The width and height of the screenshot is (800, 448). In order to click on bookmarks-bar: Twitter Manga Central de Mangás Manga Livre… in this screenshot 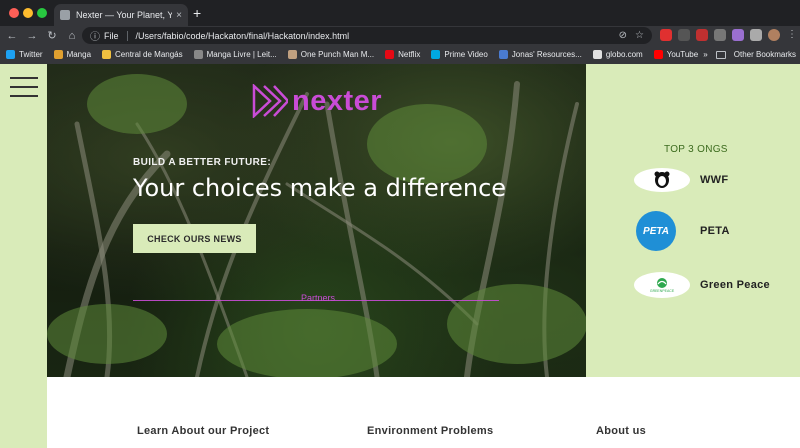, I will do `click(400, 54)`.